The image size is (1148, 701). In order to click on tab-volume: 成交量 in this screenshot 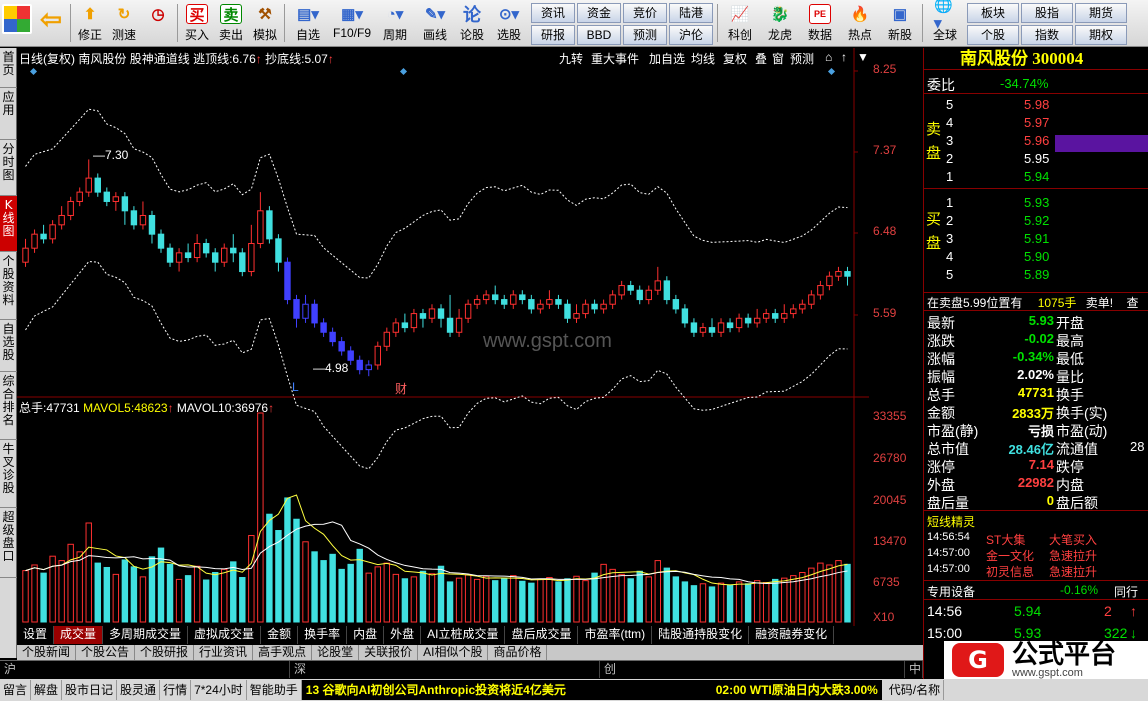, I will do `click(79, 635)`.